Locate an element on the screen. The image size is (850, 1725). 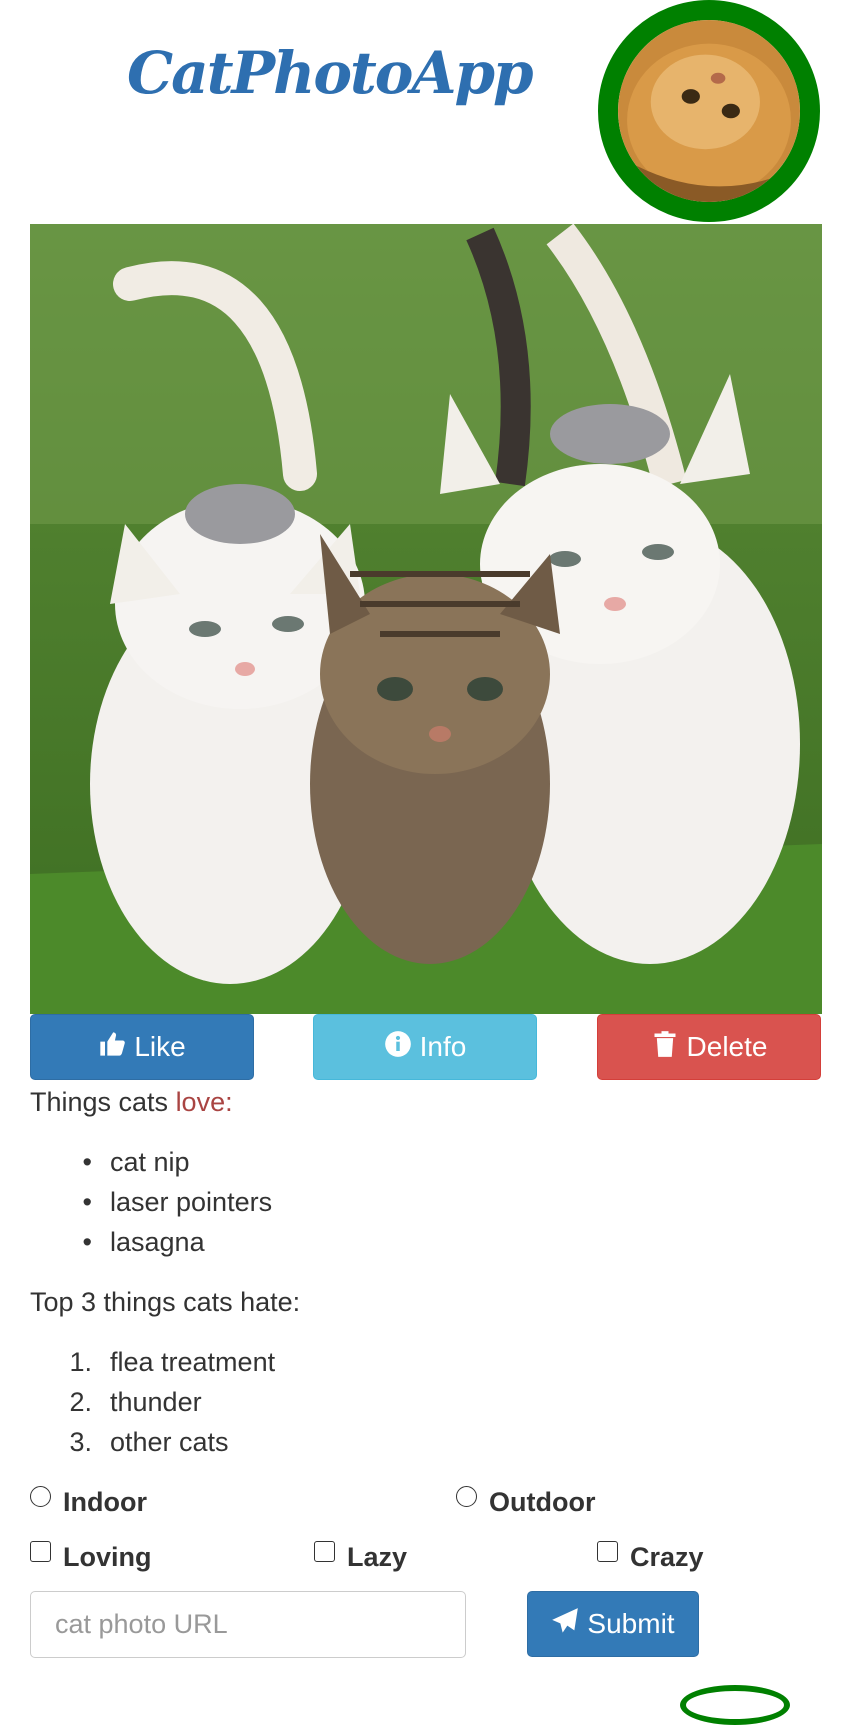
radio-indoor: Indoor is located at coordinates (88, 1502).